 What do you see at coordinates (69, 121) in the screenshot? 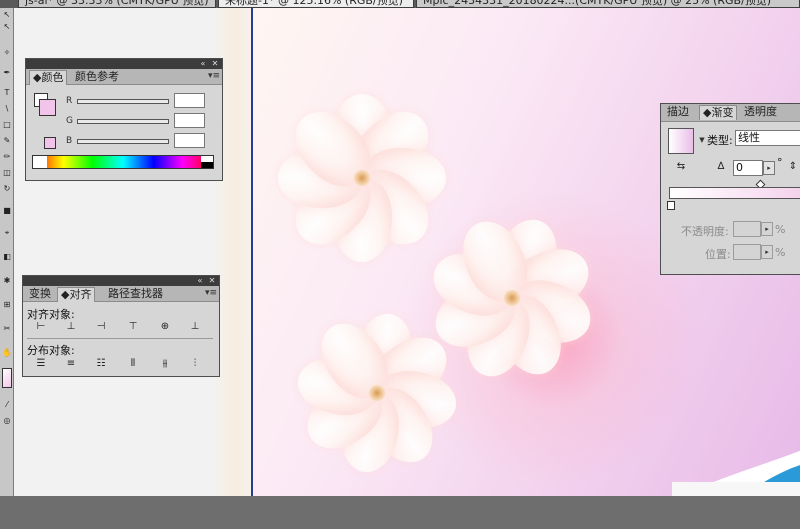
I see `channel-label: G` at bounding box center [69, 121].